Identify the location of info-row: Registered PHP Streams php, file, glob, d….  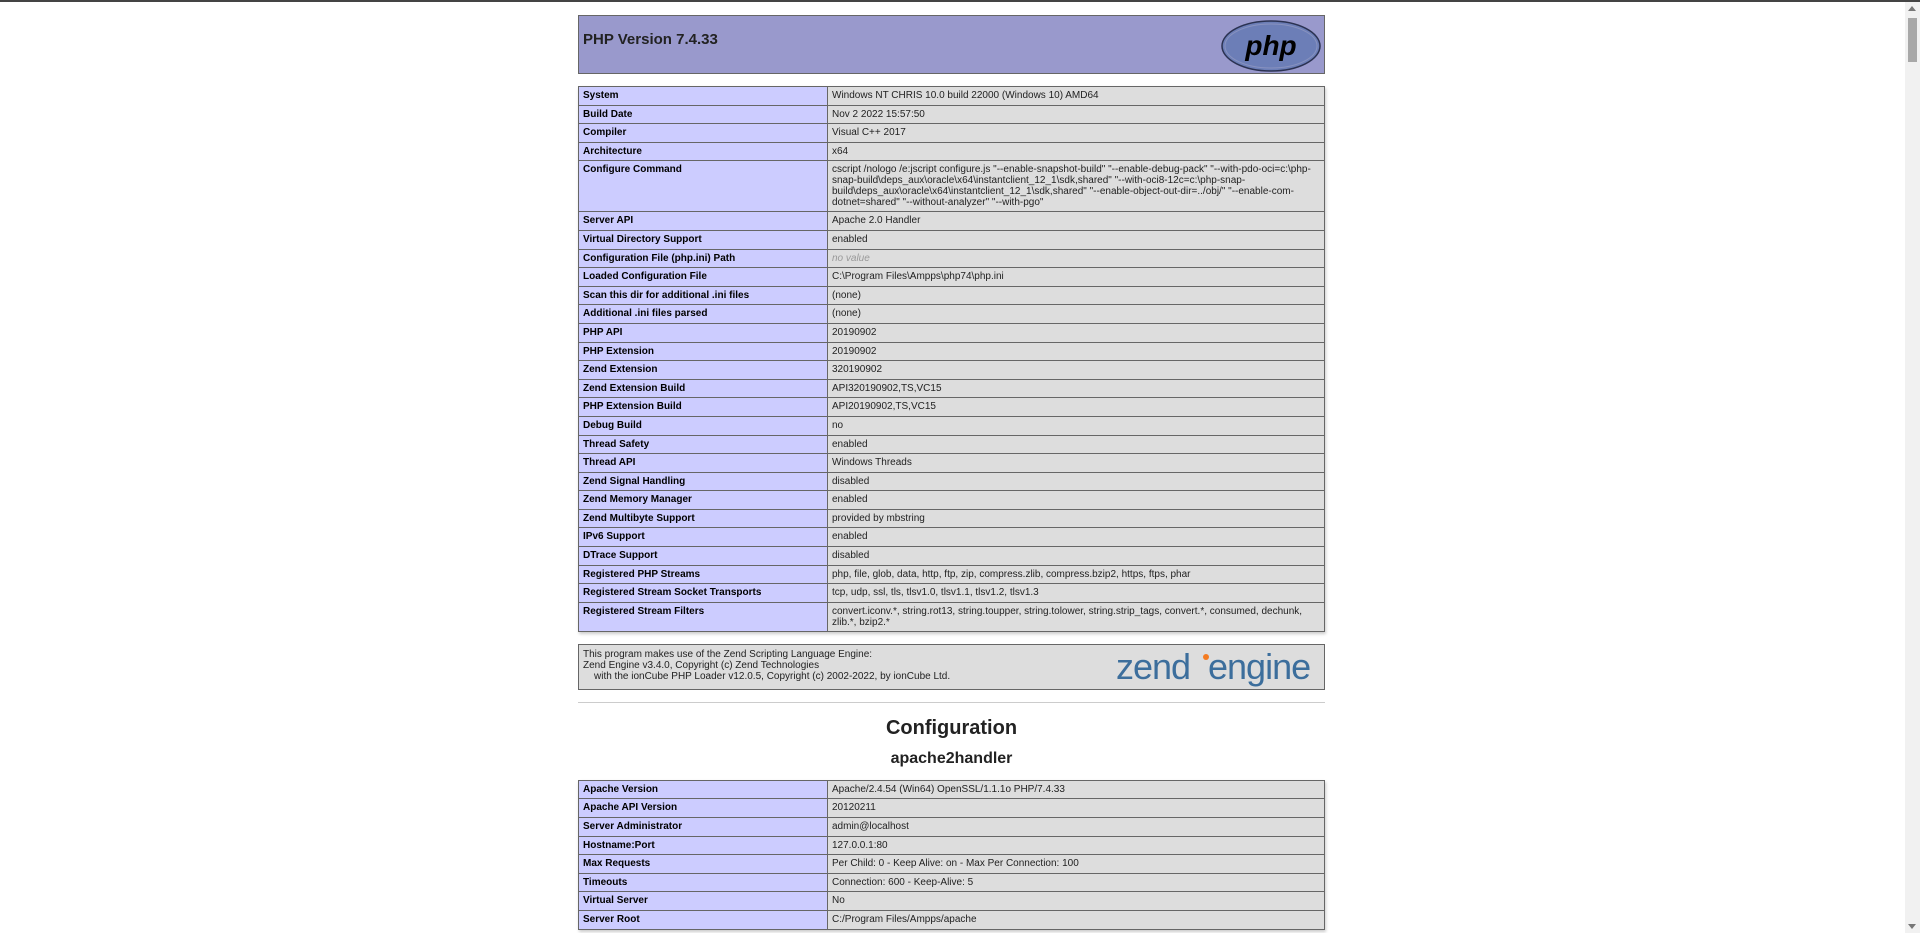
(951, 574).